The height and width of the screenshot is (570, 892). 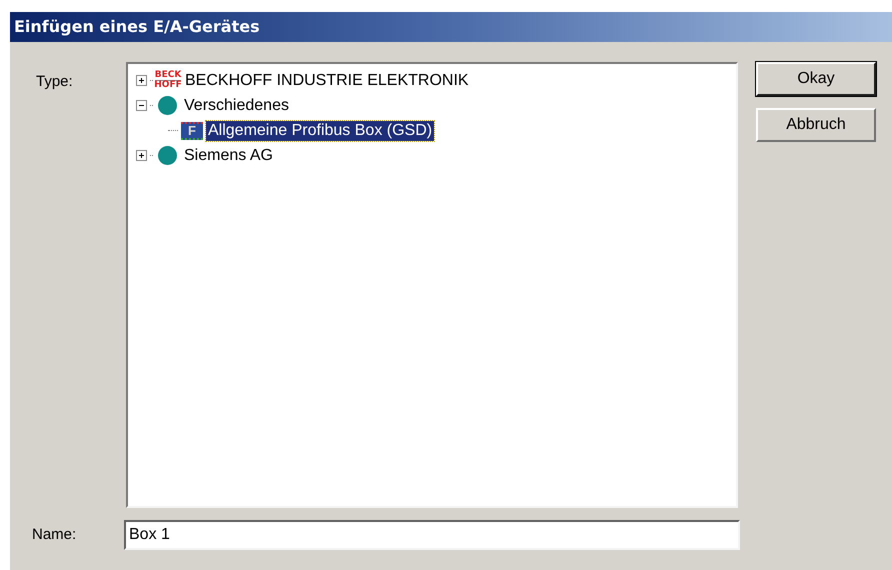 What do you see at coordinates (236, 106) in the screenshot?
I see `tree-item-label: Verschiedenes` at bounding box center [236, 106].